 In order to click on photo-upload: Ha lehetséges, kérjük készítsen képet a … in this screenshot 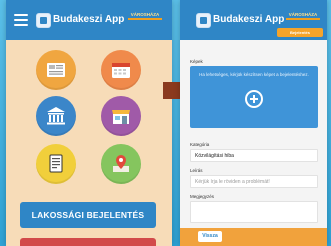, I will do `click(254, 97)`.